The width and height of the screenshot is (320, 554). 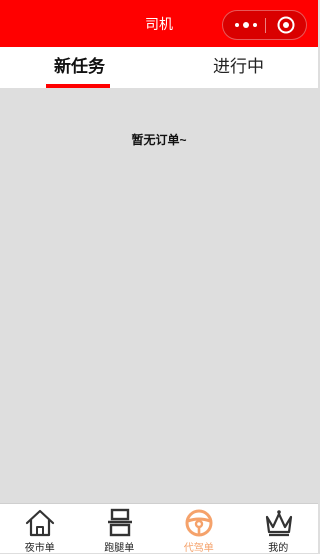 What do you see at coordinates (279, 523) in the screenshot?
I see `crown-icon` at bounding box center [279, 523].